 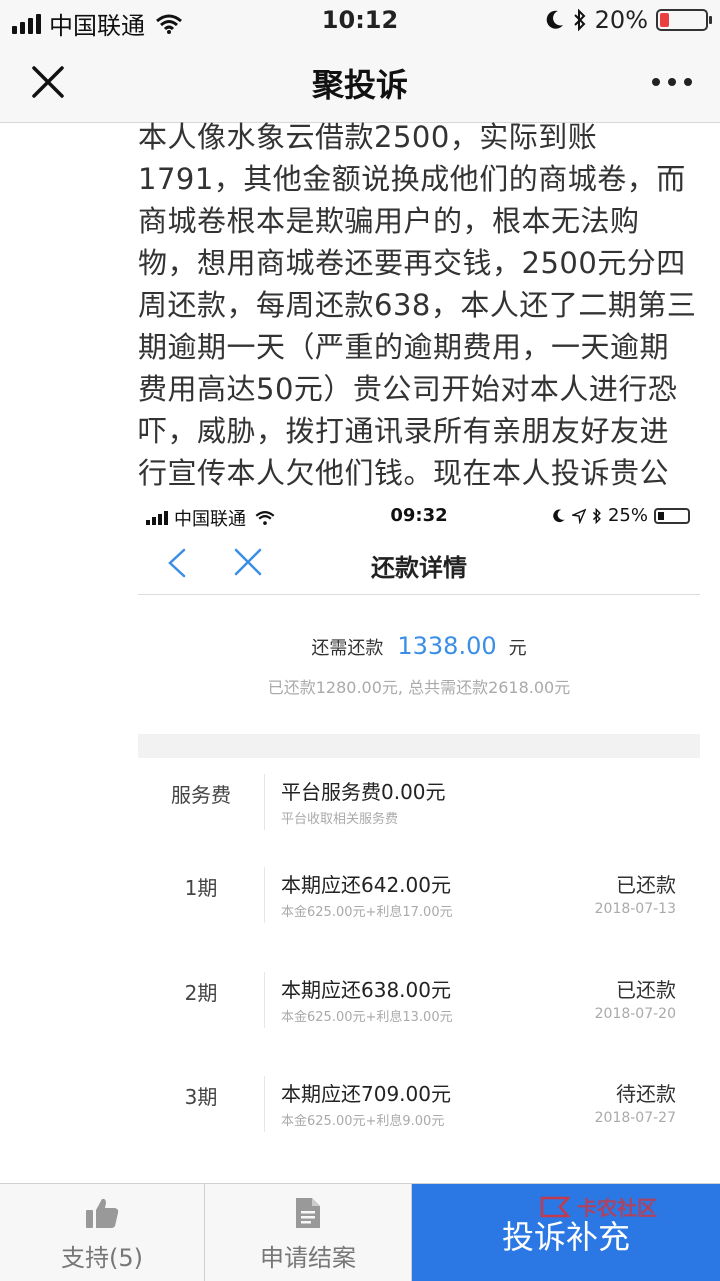 I want to click on embedded-nav-bar: 还款详情, so click(x=419, y=564).